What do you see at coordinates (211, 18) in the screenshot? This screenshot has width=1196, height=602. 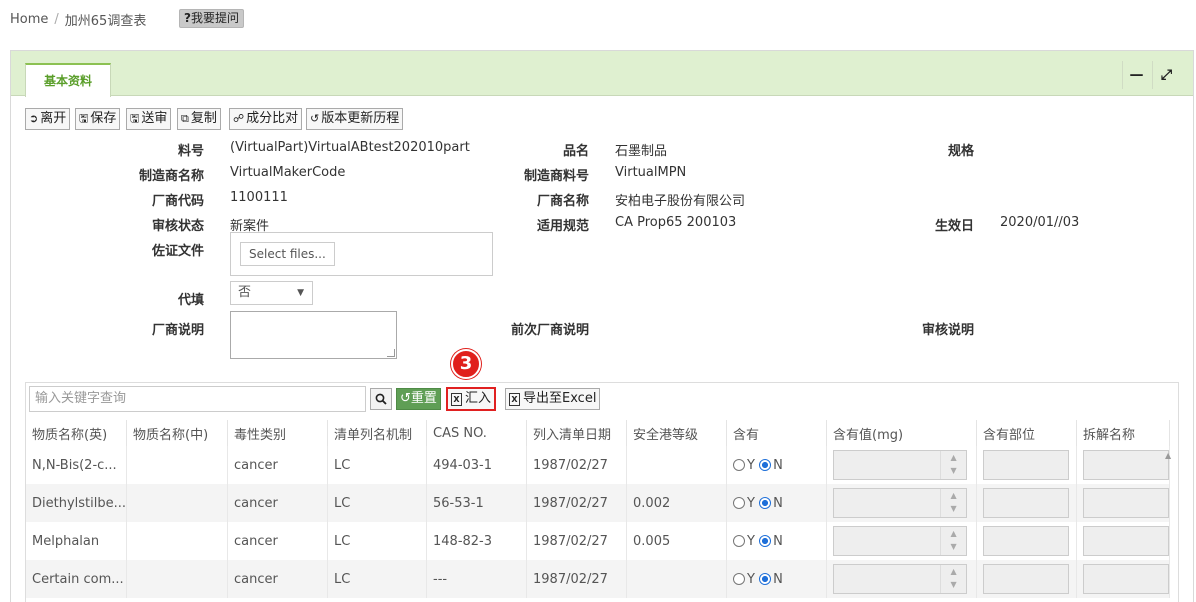 I see `ask-question-button: ?我要提问` at bounding box center [211, 18].